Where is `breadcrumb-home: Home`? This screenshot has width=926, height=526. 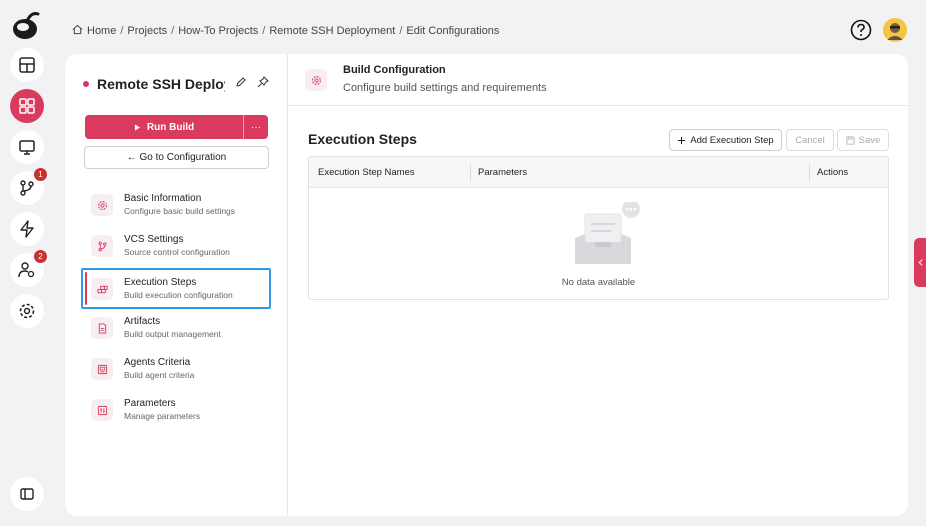 breadcrumb-home: Home is located at coordinates (101, 31).